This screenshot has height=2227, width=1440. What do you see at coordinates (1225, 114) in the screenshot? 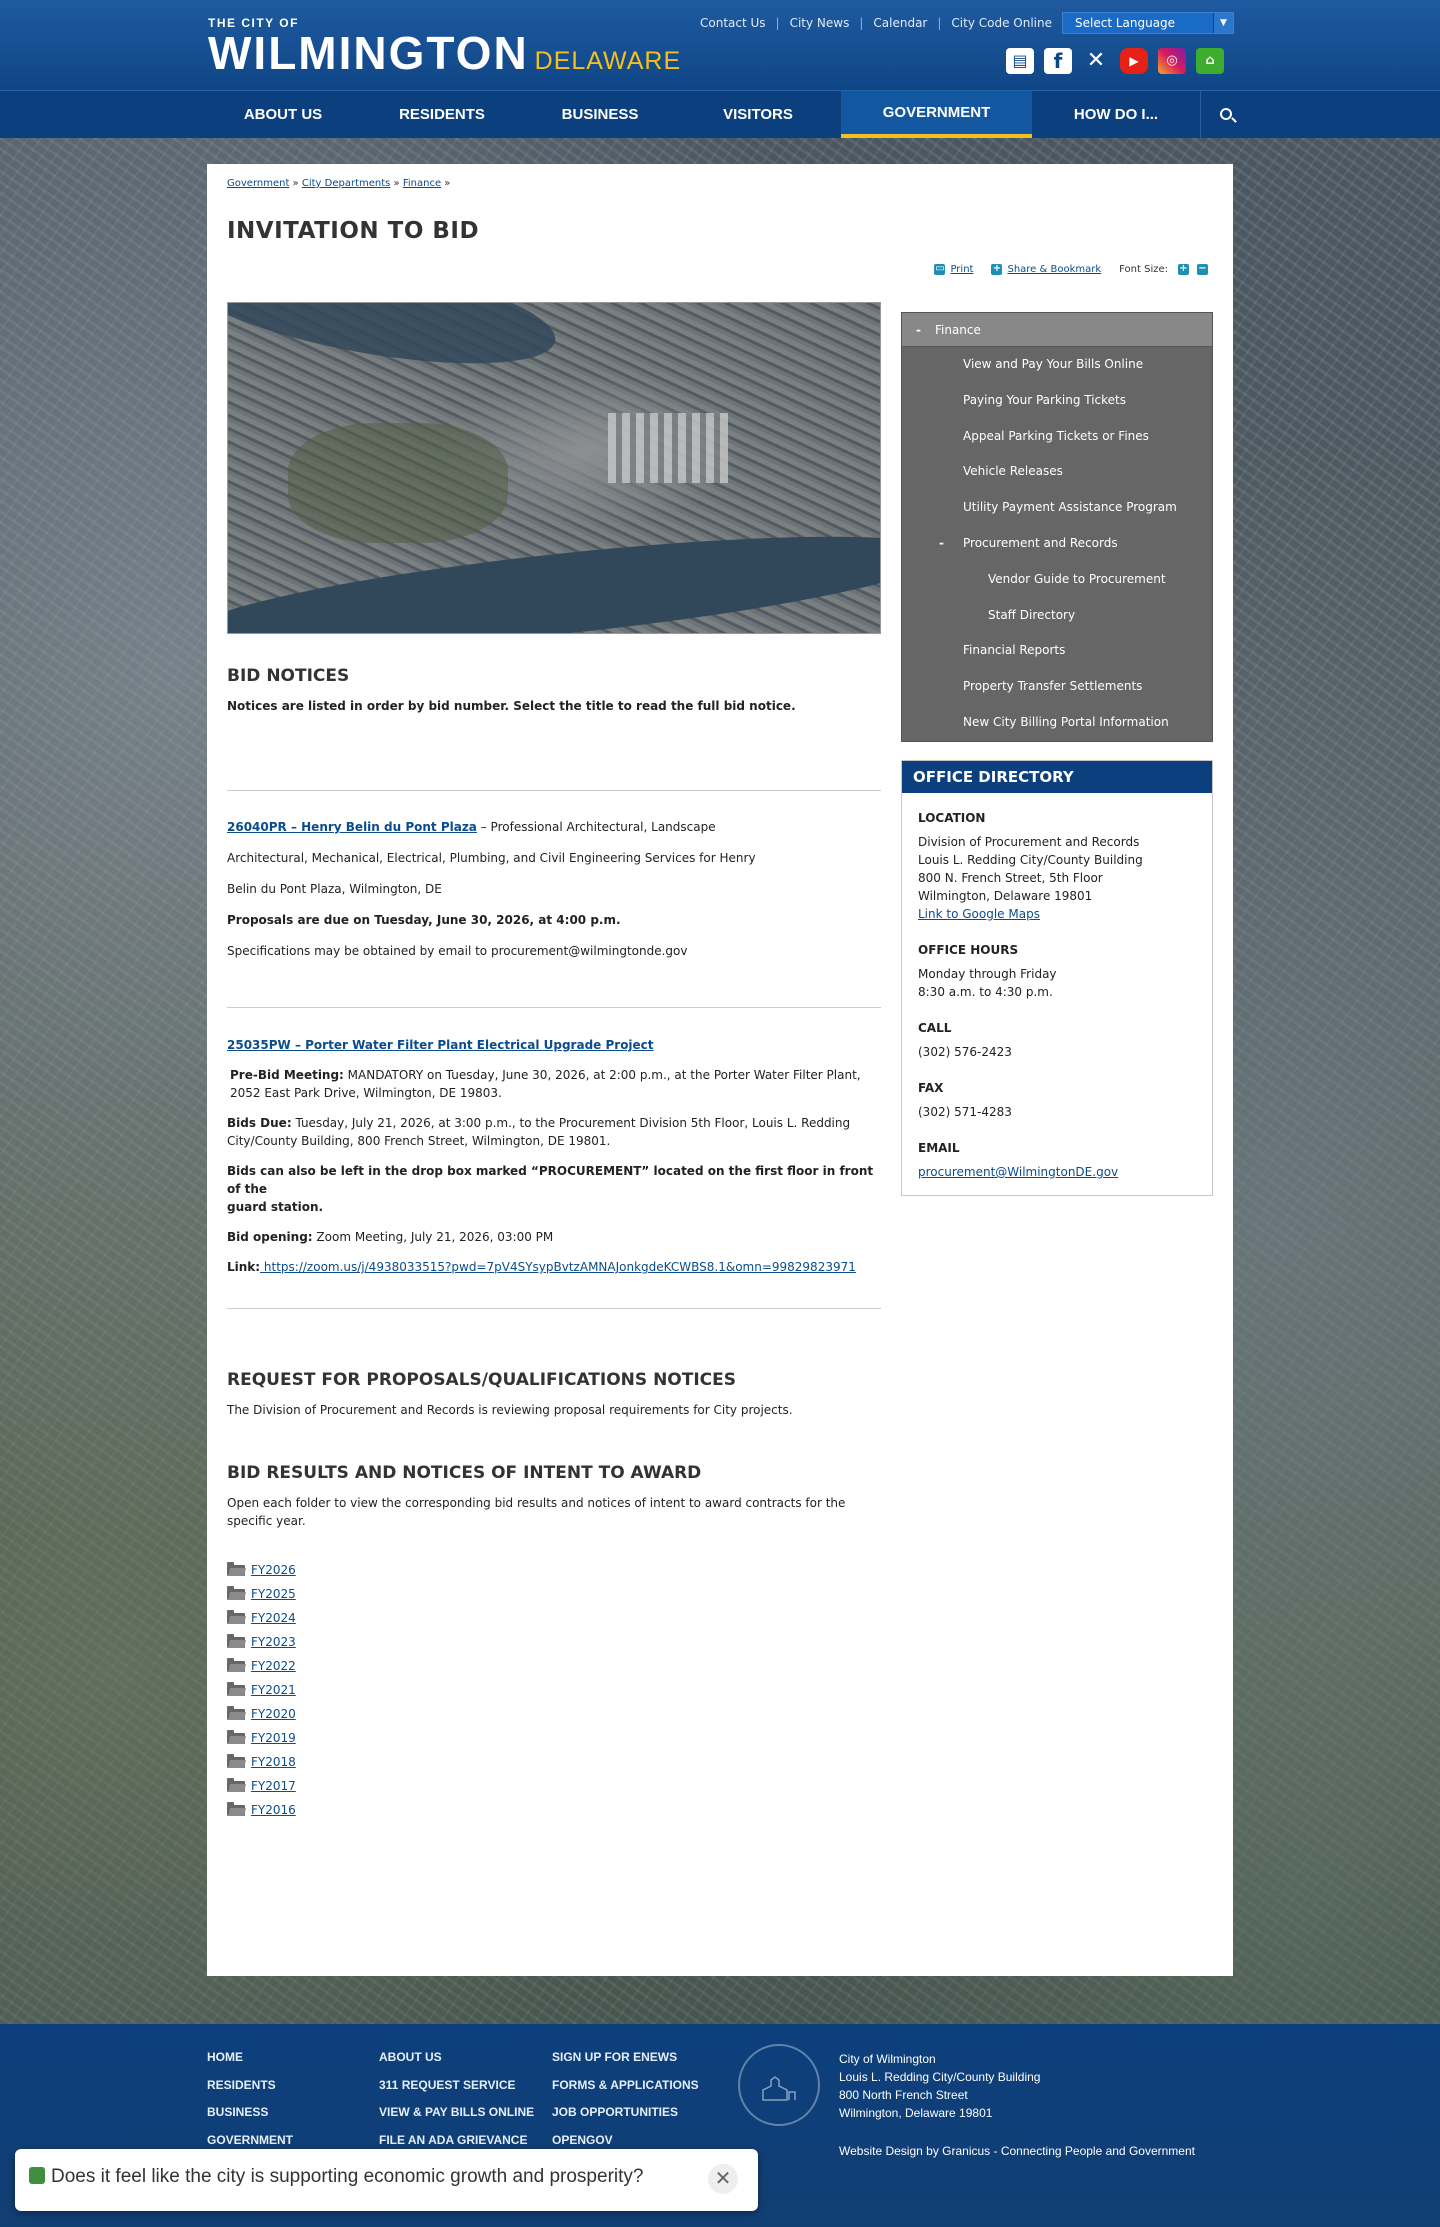
I see `search-button` at bounding box center [1225, 114].